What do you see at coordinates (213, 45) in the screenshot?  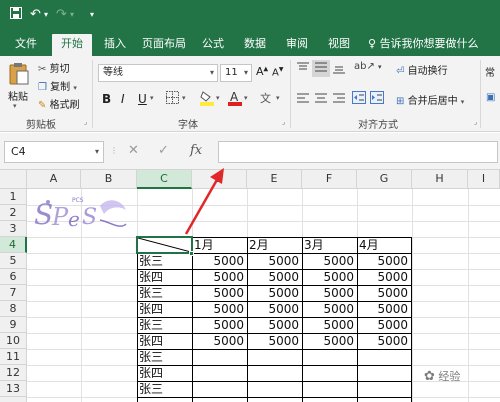 I see `tab-formulas: 公式` at bounding box center [213, 45].